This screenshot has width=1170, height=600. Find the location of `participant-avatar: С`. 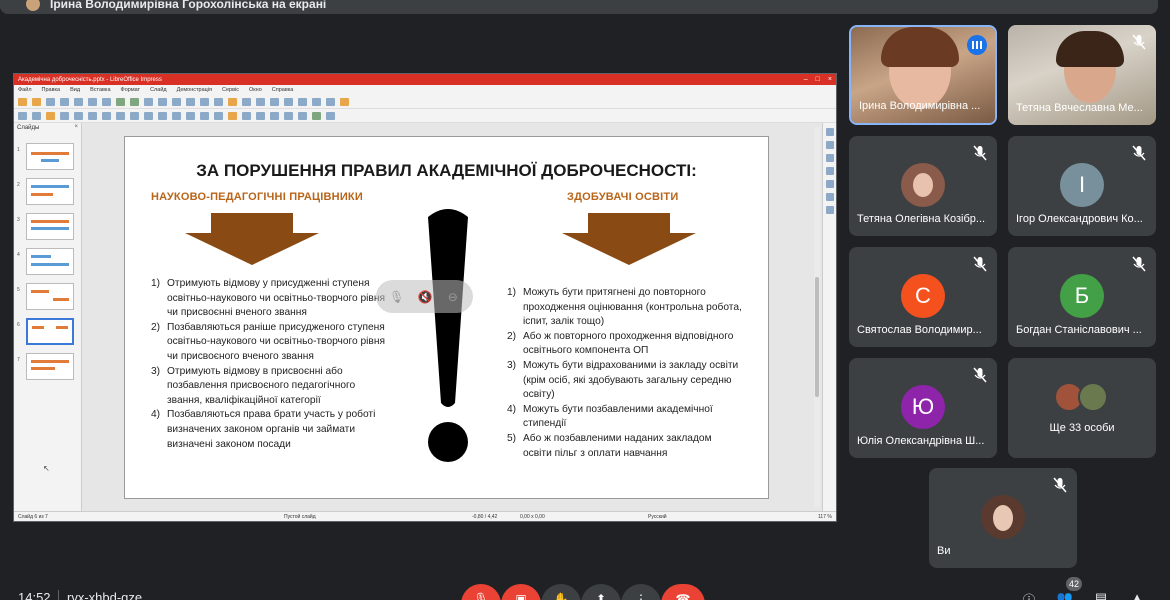

participant-avatar: С is located at coordinates (923, 296).